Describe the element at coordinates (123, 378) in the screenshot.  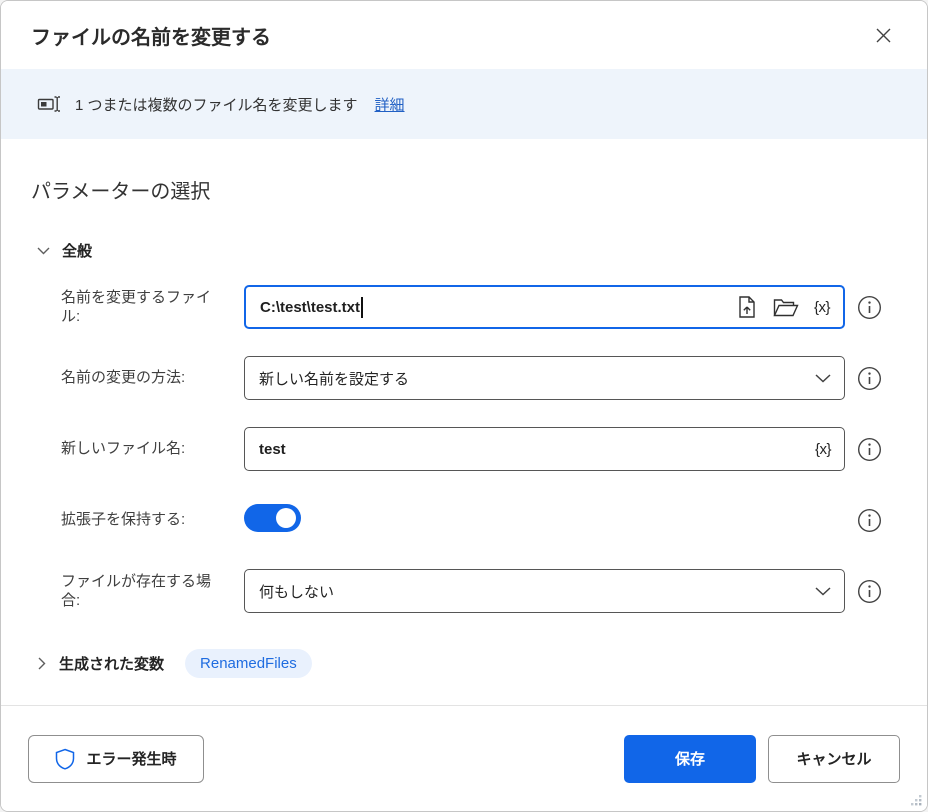
I see `field-label: 名前の変更の方法:` at that location.